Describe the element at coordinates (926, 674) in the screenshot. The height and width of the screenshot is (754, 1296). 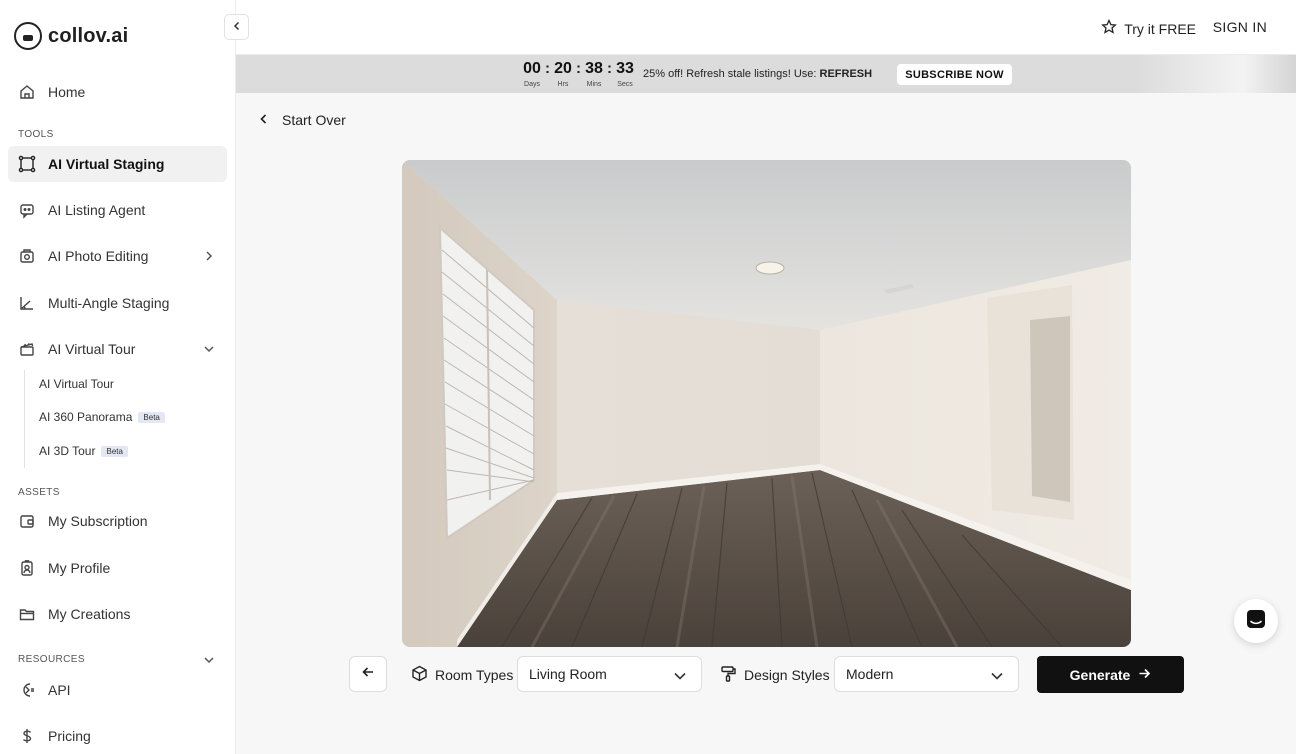
I see `design-style-select: Modern` at that location.